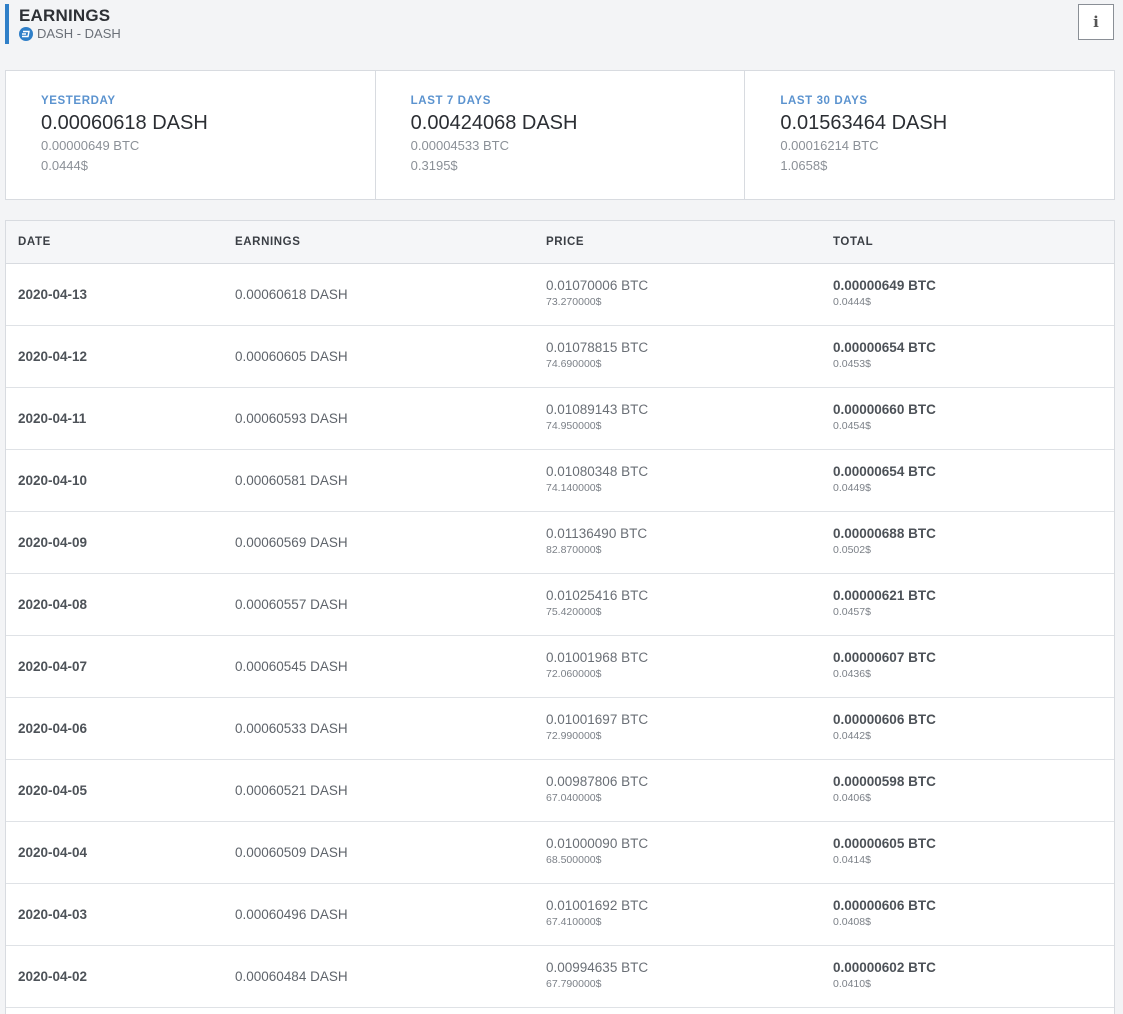 The width and height of the screenshot is (1123, 1014). Describe the element at coordinates (884, 719) in the screenshot. I see `row-total-btc: 0.00000606 BTC` at that location.